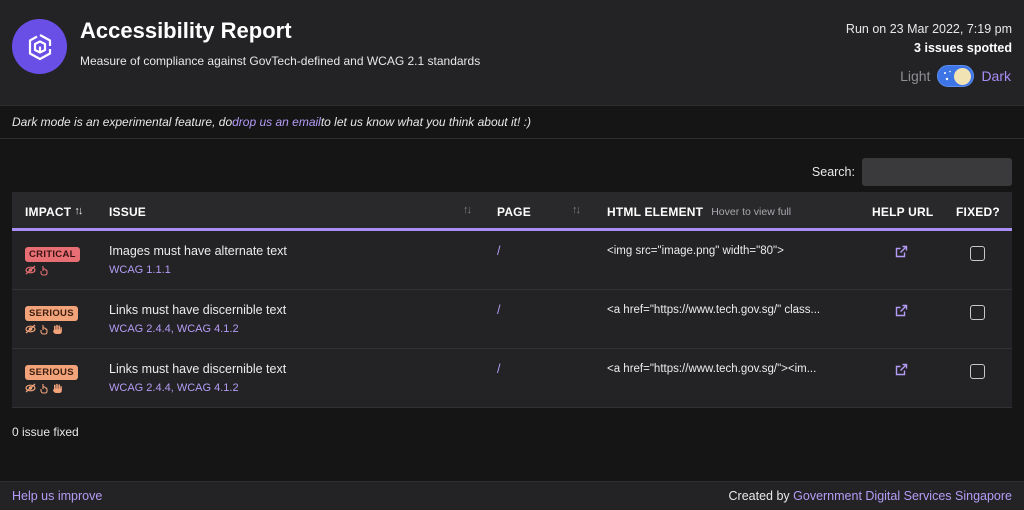 This screenshot has width=1024, height=510. Describe the element at coordinates (963, 76) in the screenshot. I see `moon-icon` at that location.